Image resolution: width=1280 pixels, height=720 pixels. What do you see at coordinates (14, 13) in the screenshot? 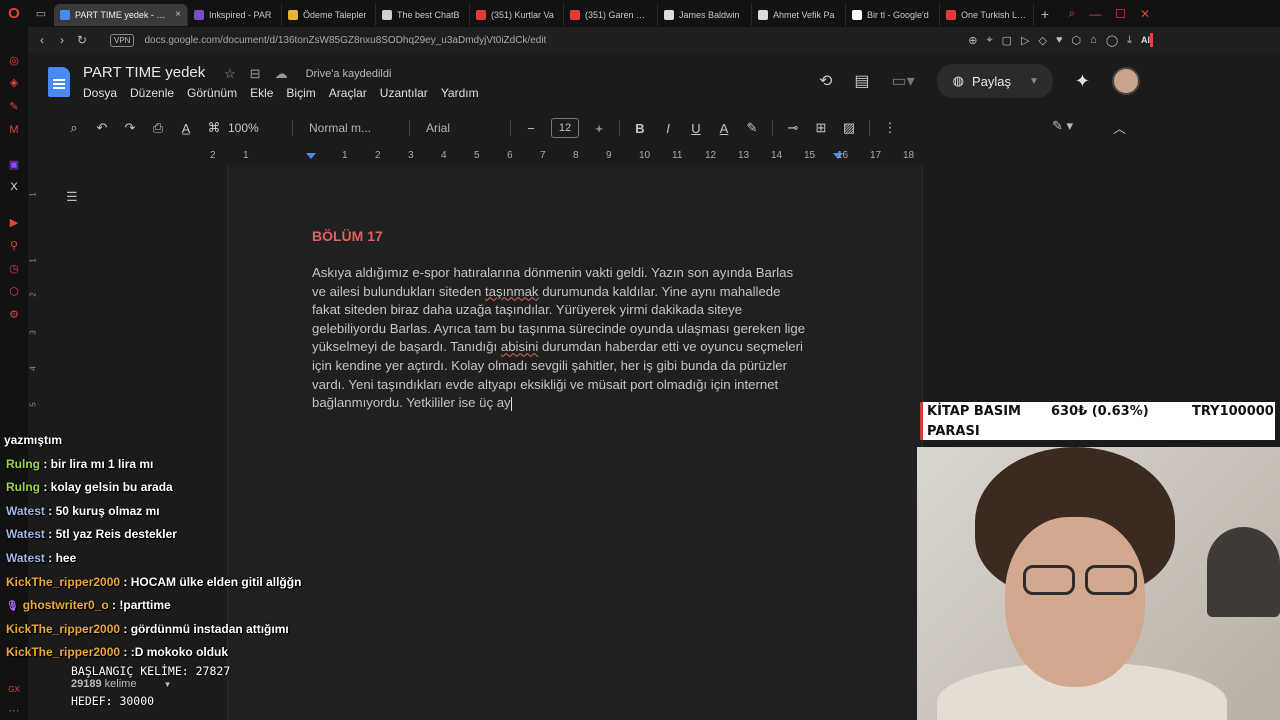
I see `opera-logo-icon: O` at bounding box center [14, 13].